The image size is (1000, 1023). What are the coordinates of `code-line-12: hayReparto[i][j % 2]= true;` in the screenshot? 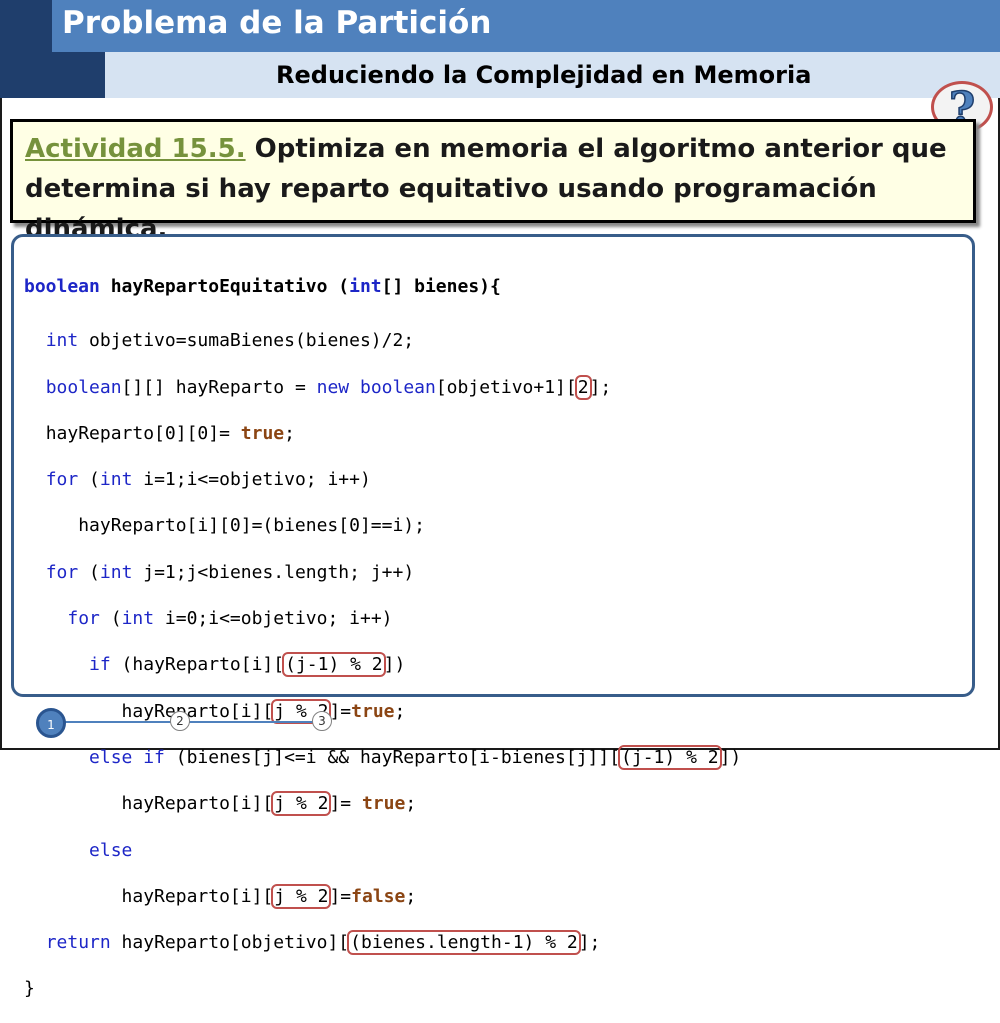 It's located at (382, 804).